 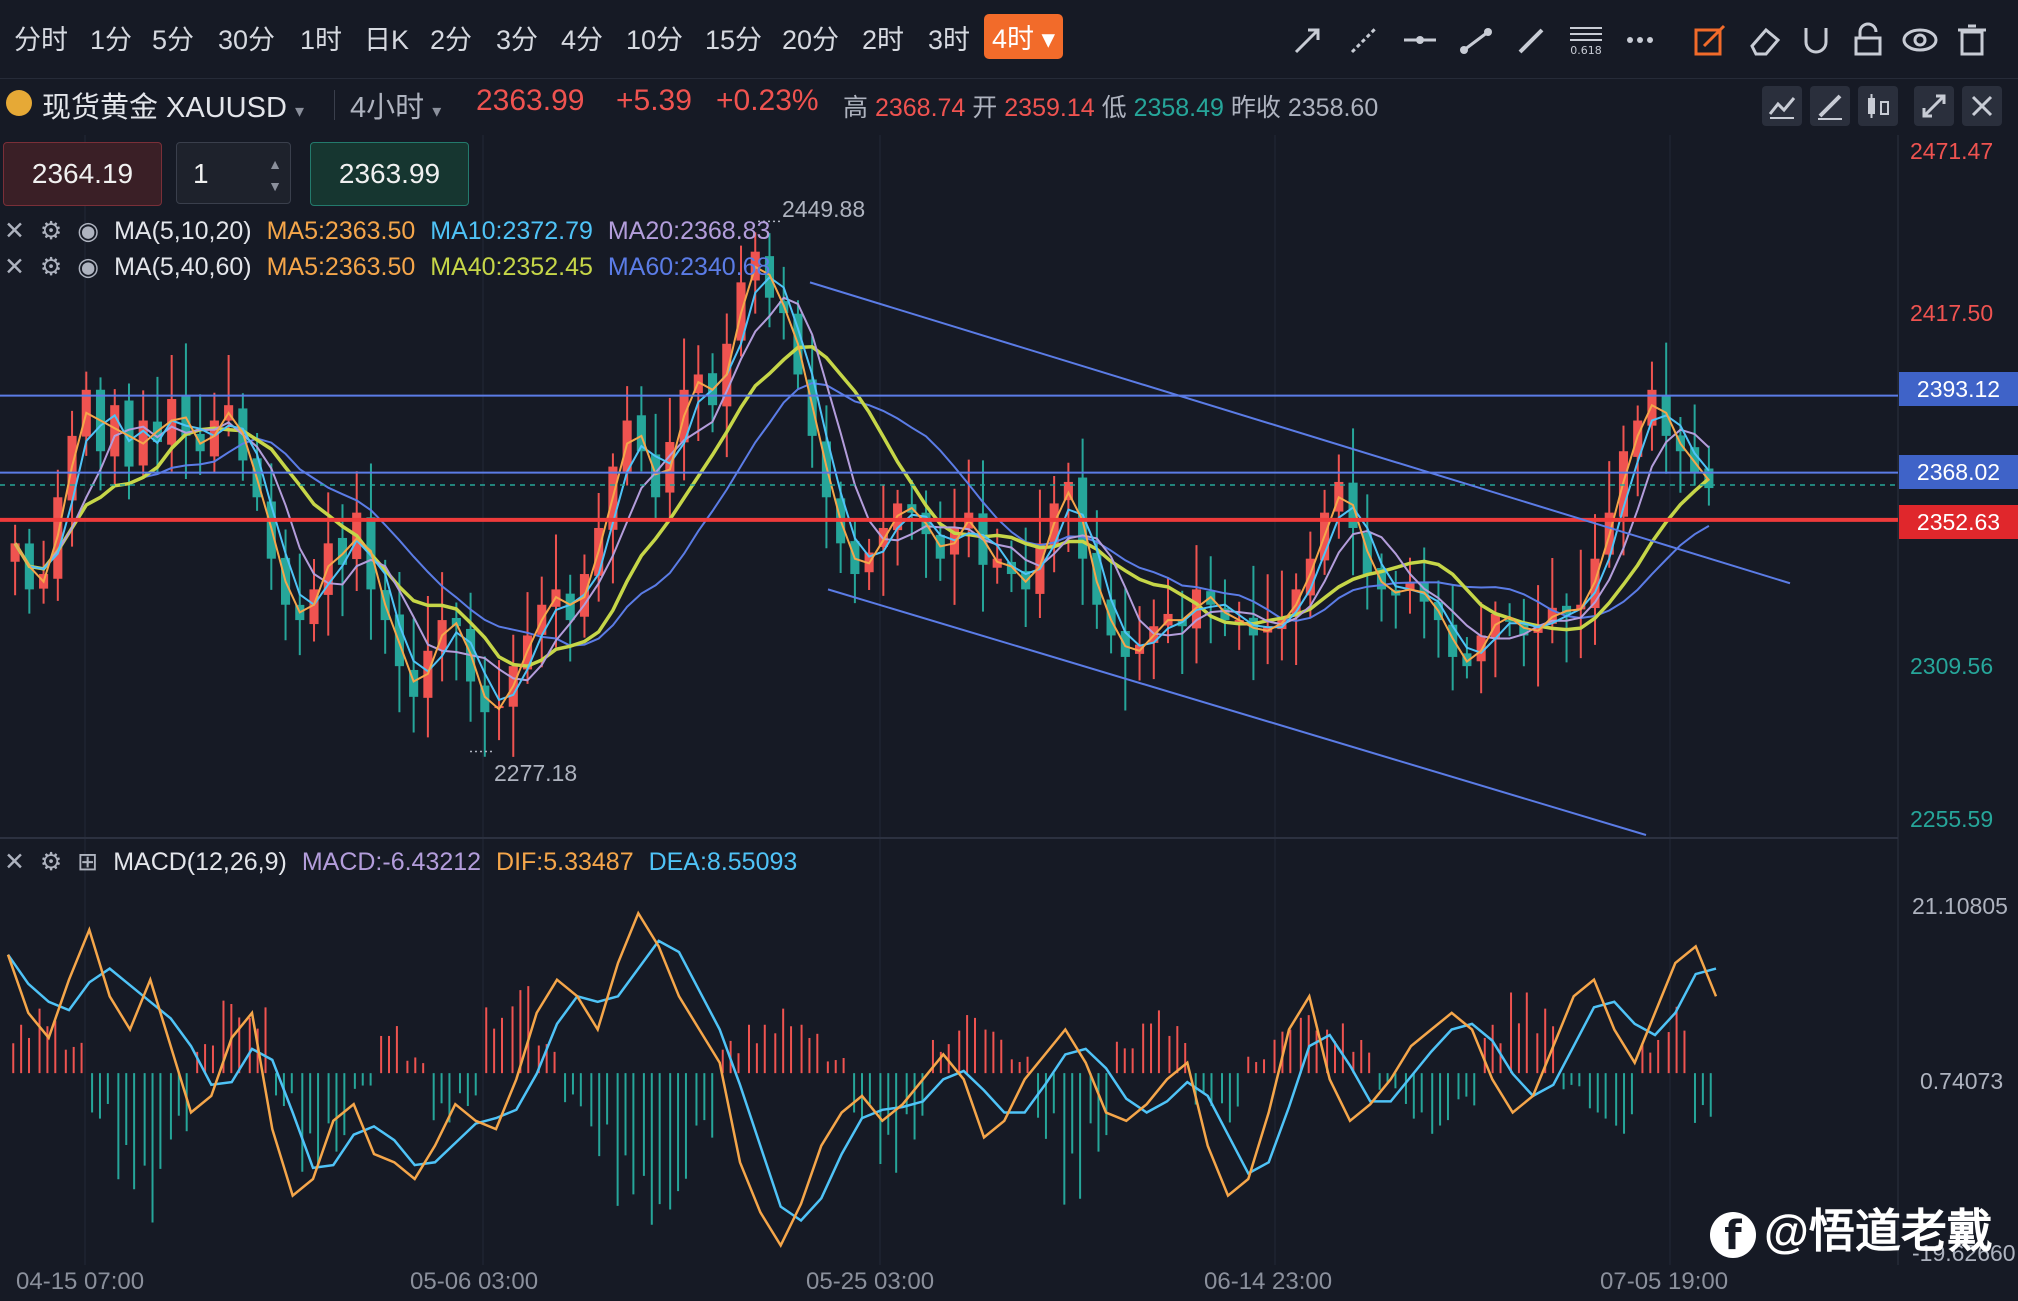 What do you see at coordinates (87, 862) in the screenshot?
I see `expand-icon: ⊞` at bounding box center [87, 862].